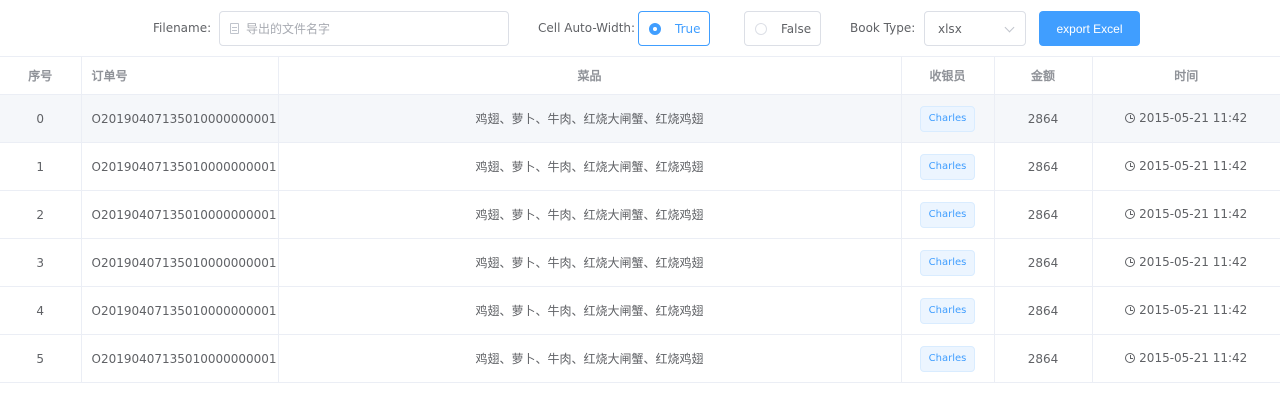  What do you see at coordinates (950, 28) in the screenshot?
I see `booktype-value: xlsx` at bounding box center [950, 28].